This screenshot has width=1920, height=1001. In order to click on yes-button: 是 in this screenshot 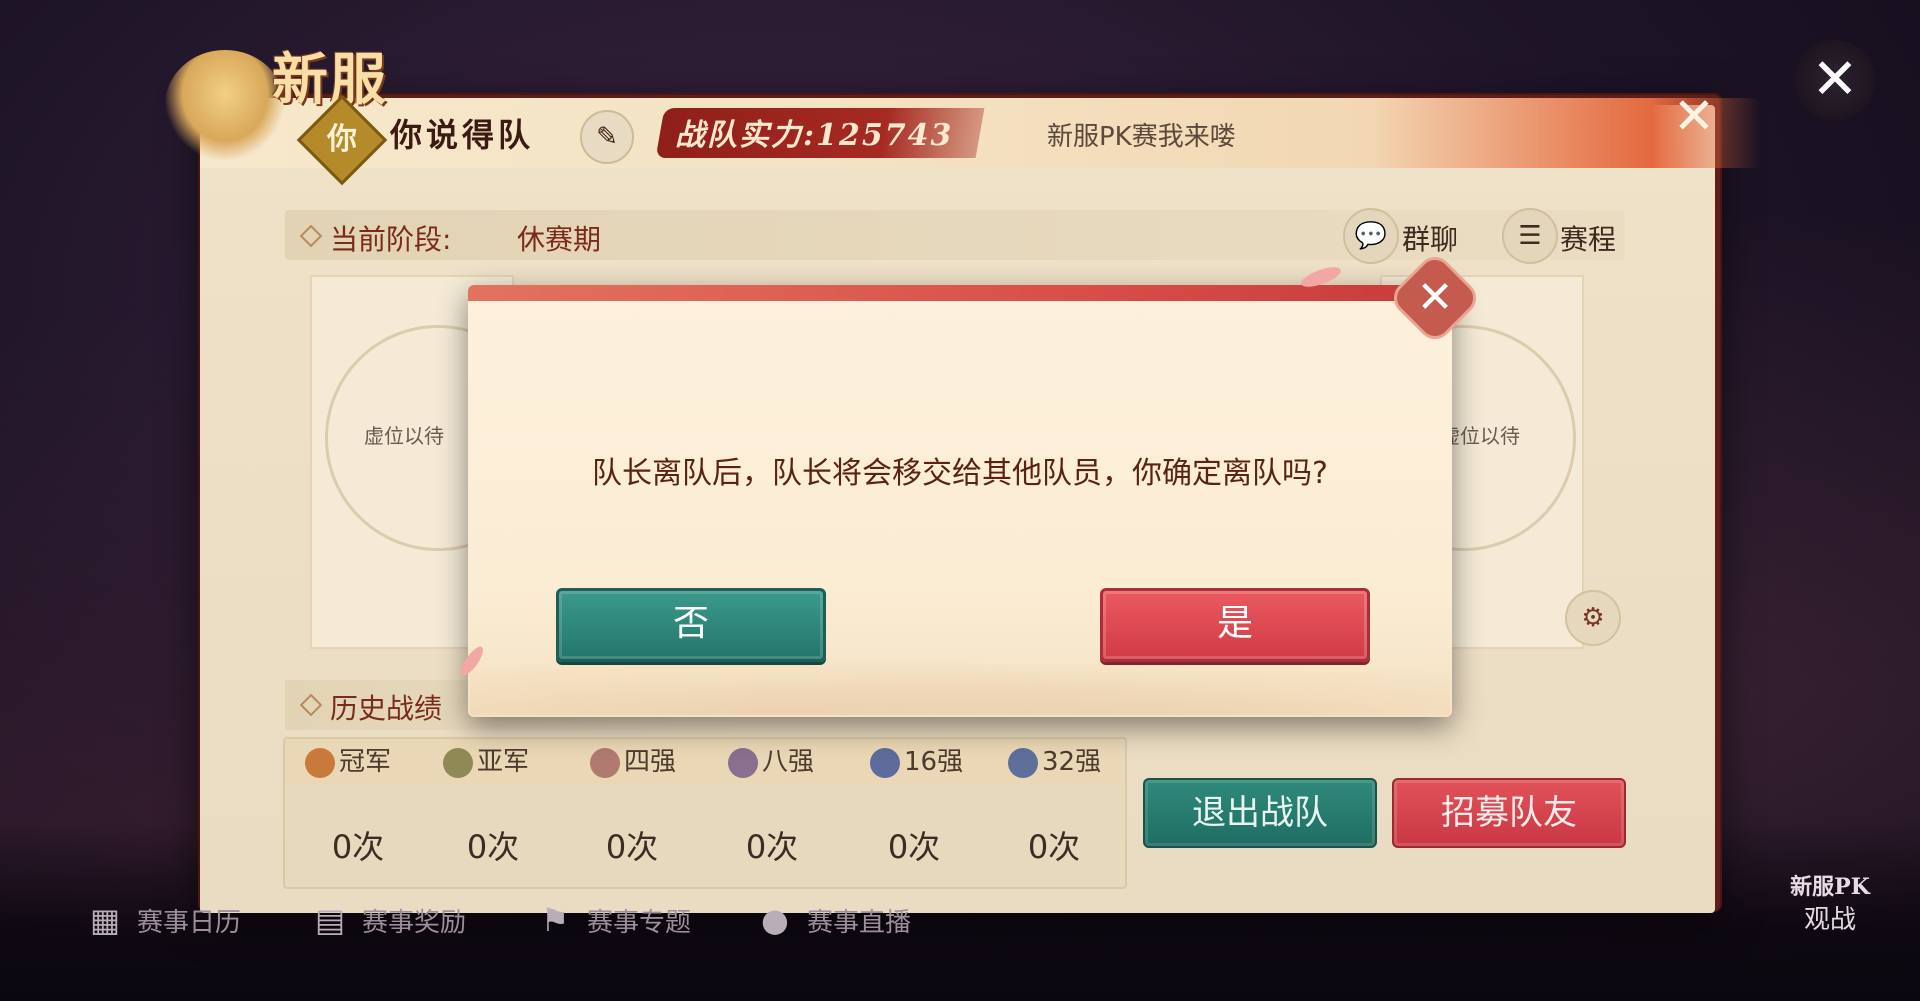, I will do `click(1235, 625)`.